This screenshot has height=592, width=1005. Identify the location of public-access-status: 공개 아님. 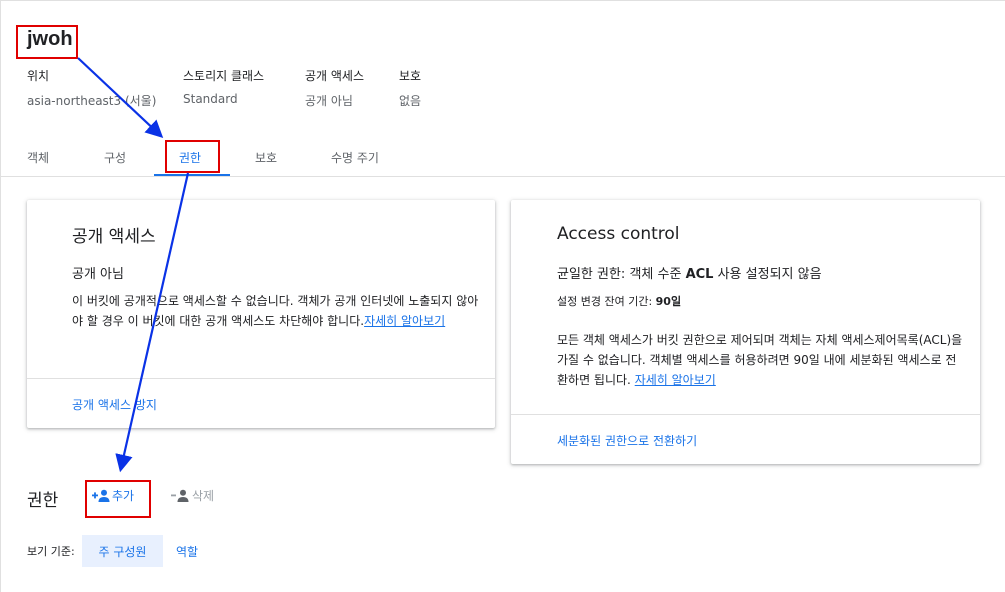
(98, 274).